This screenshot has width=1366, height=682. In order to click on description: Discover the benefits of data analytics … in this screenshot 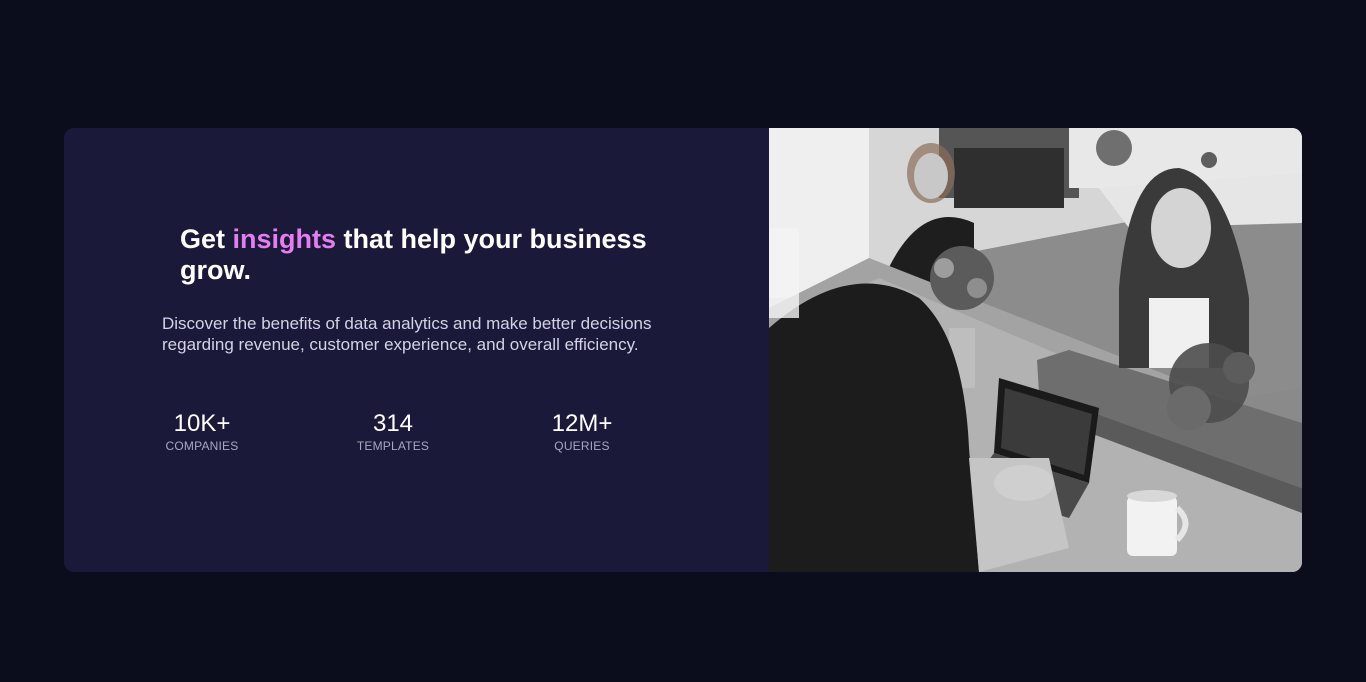, I will do `click(407, 334)`.